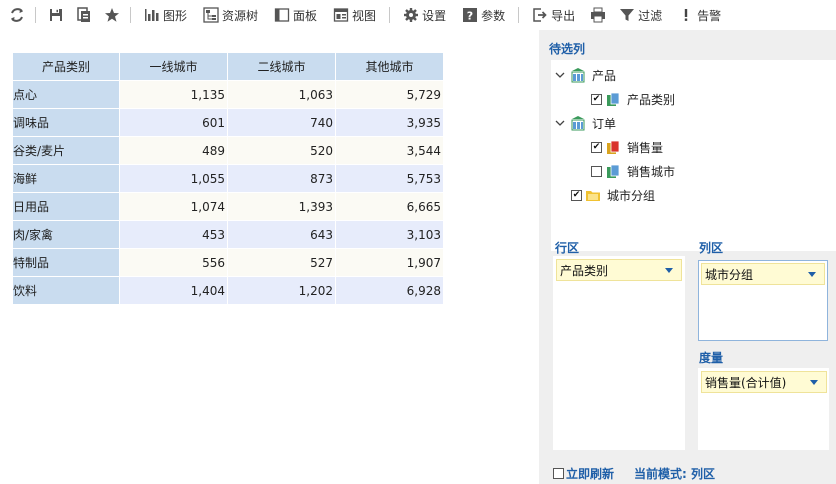 The width and height of the screenshot is (836, 484). I want to click on panel-button: 面板, so click(295, 15).